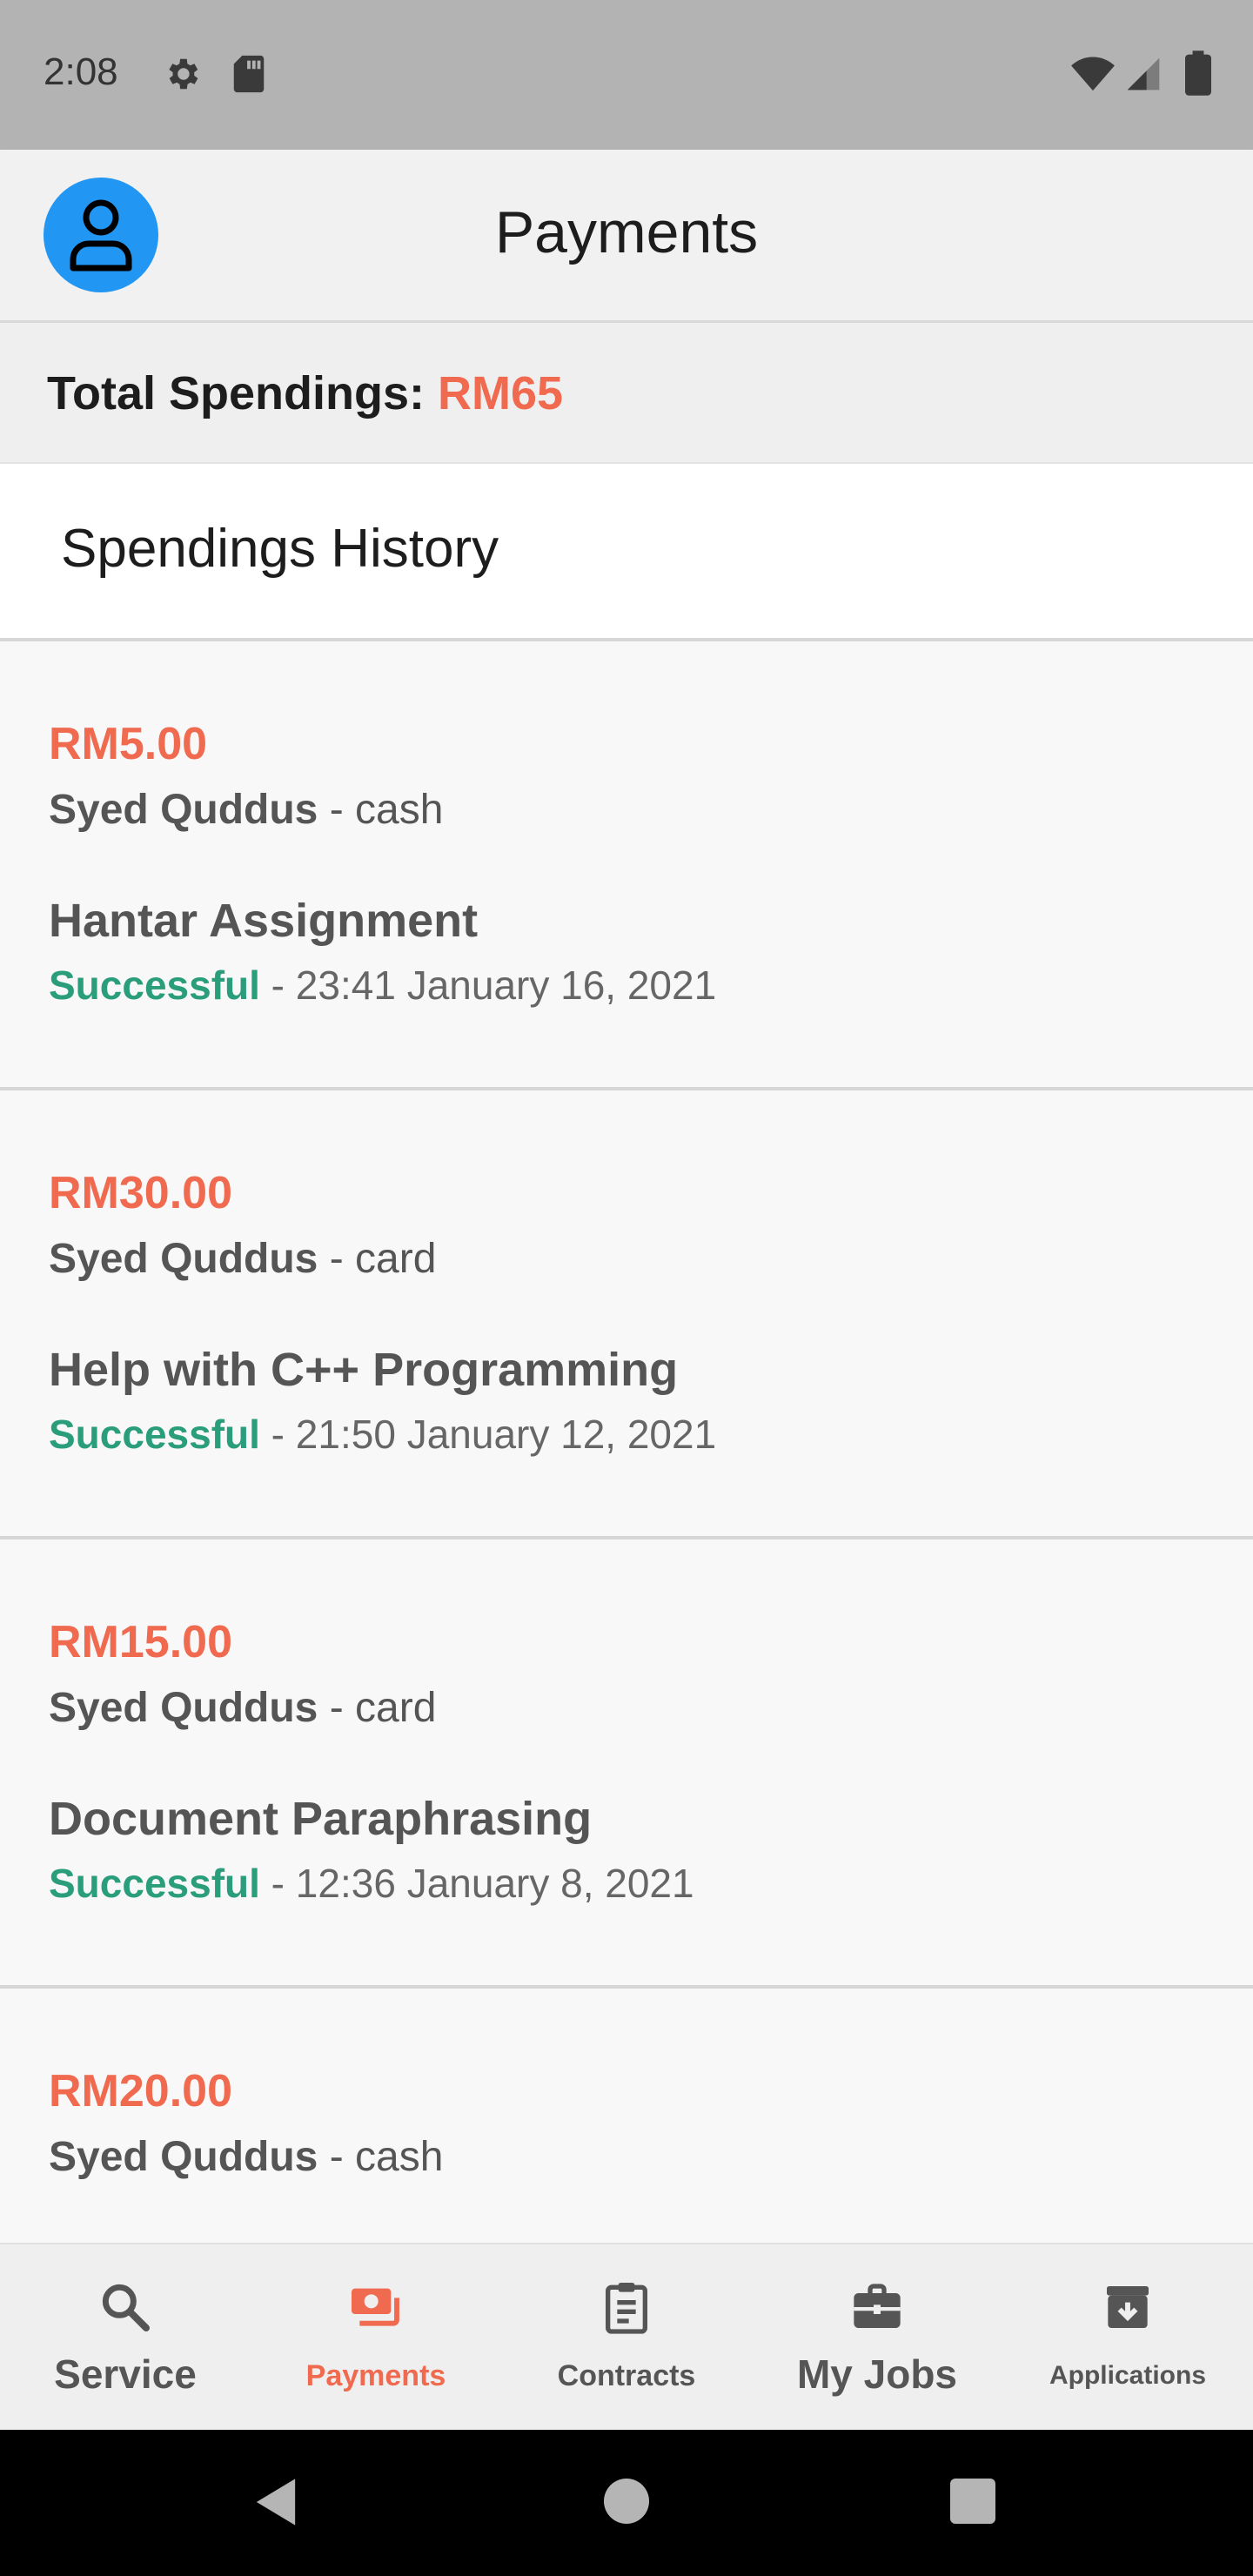  Describe the element at coordinates (626, 552) in the screenshot. I see `spendings-history-header: Spendings History` at that location.